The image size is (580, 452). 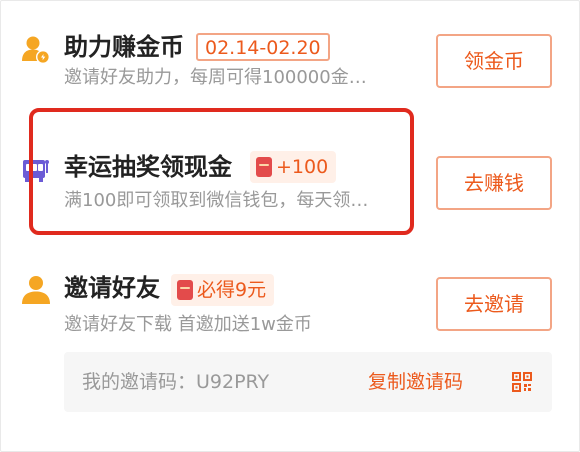 I want to click on task-description: 邀请好友下载 首邀加送1w金币, so click(x=188, y=324).